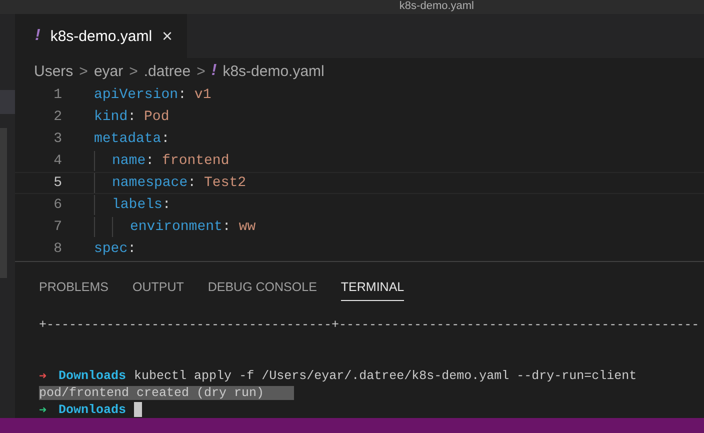 The width and height of the screenshot is (704, 433). I want to click on window-title: k8s-demo.yaml, so click(436, 7).